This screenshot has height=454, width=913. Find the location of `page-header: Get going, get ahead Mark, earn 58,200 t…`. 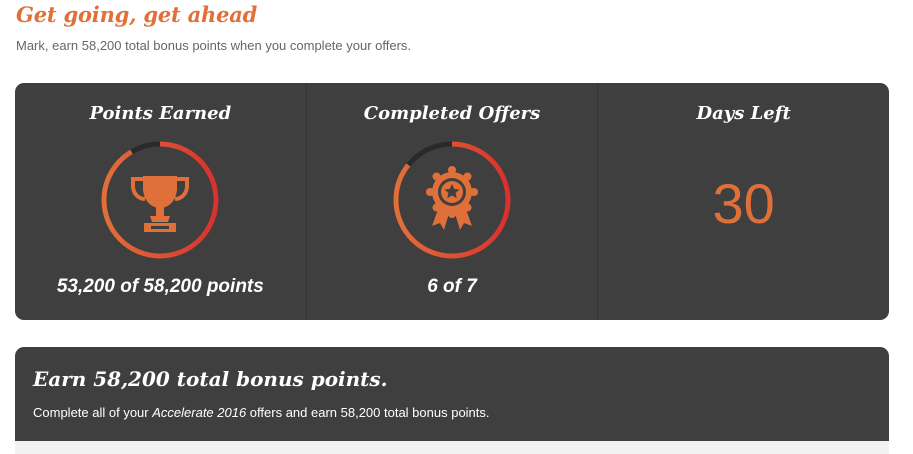

page-header: Get going, get ahead Mark, earn 58,200 t… is located at coordinates (213, 27).